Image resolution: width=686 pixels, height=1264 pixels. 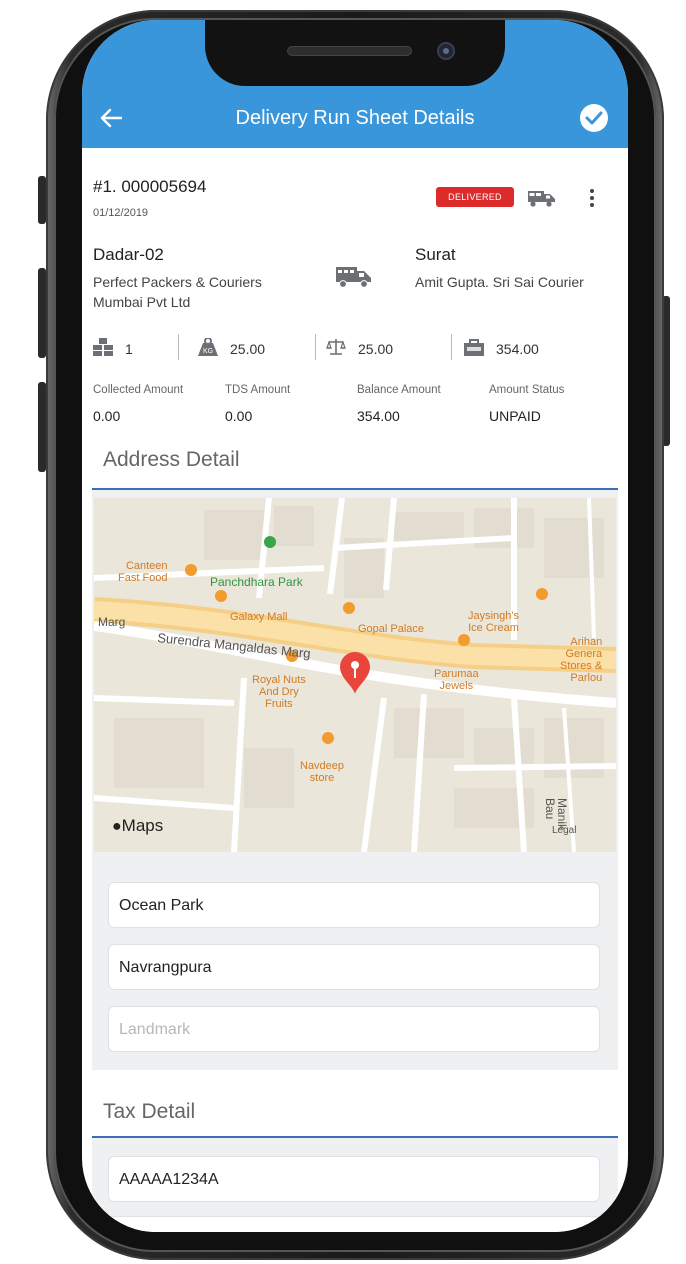 I want to click on charged-weight-value: 25.00, so click(x=376, y=348).